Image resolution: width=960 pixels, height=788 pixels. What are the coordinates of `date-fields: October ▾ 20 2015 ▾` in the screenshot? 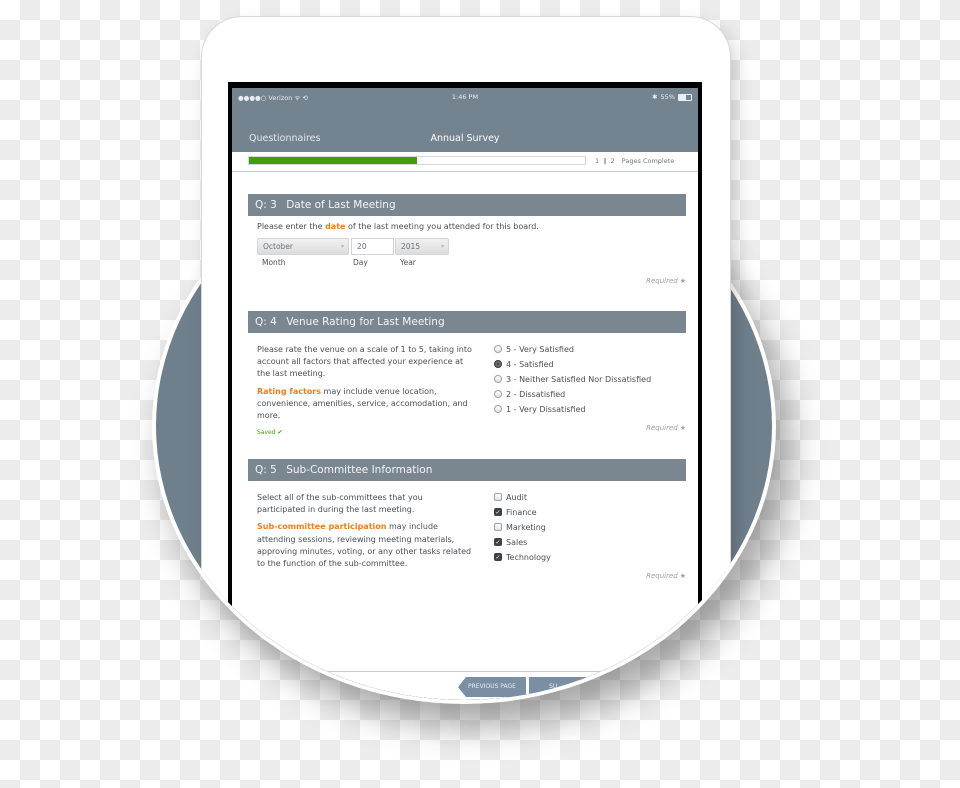 It's located at (357, 247).